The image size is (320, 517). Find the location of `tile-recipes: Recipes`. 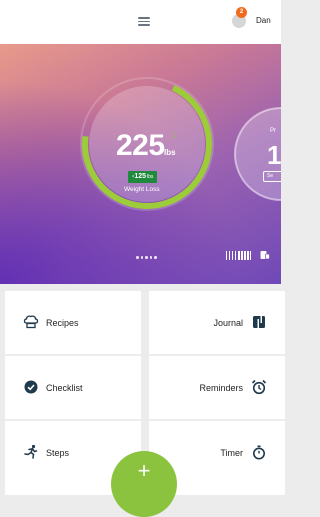

tile-recipes: Recipes is located at coordinates (73, 322).